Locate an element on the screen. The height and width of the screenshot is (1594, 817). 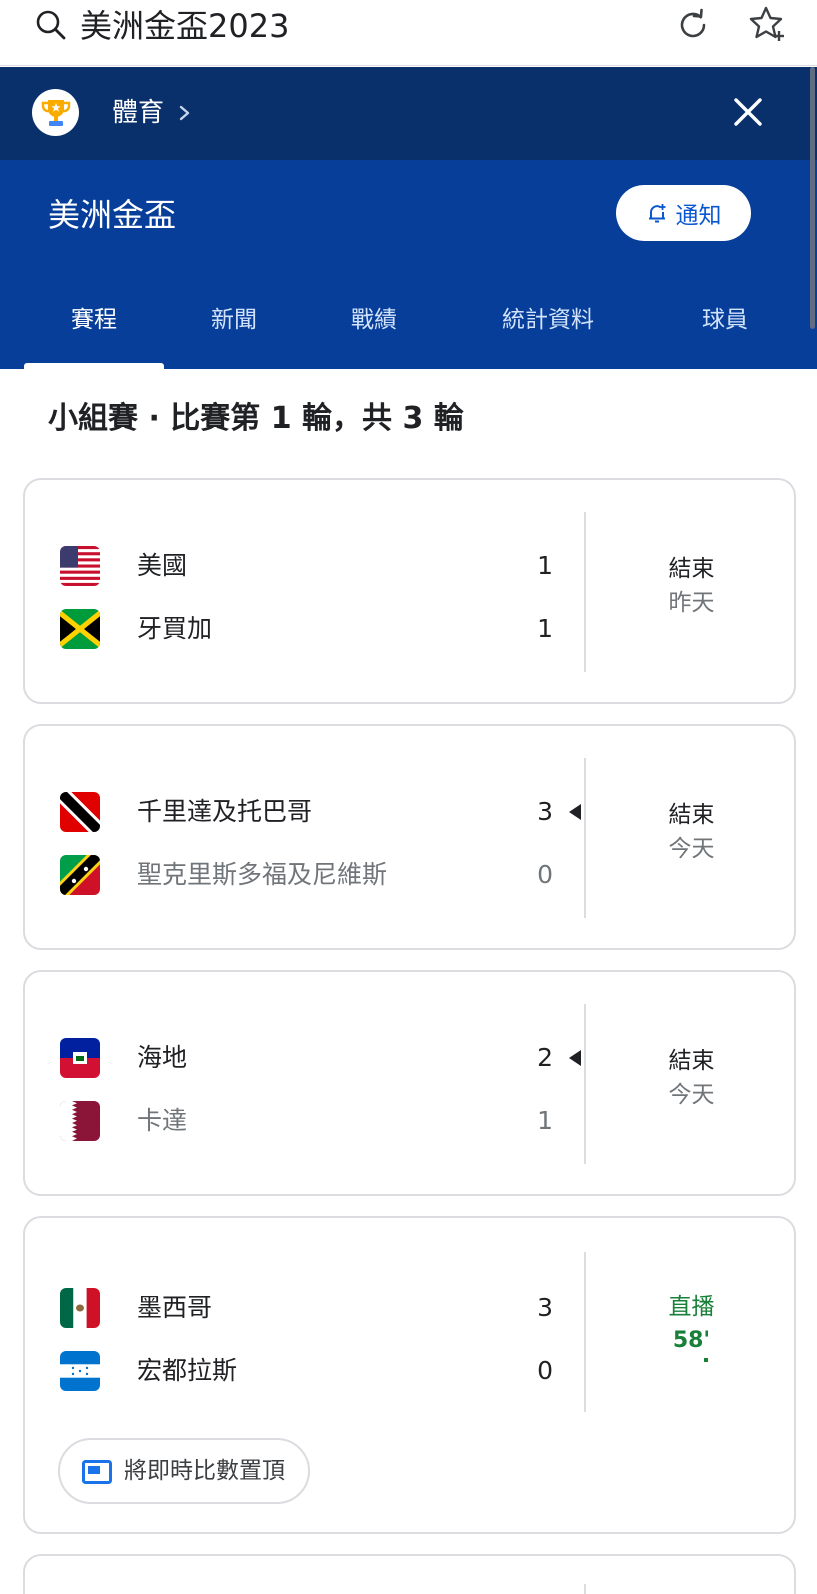
match-card is located at coordinates (409, 1574).